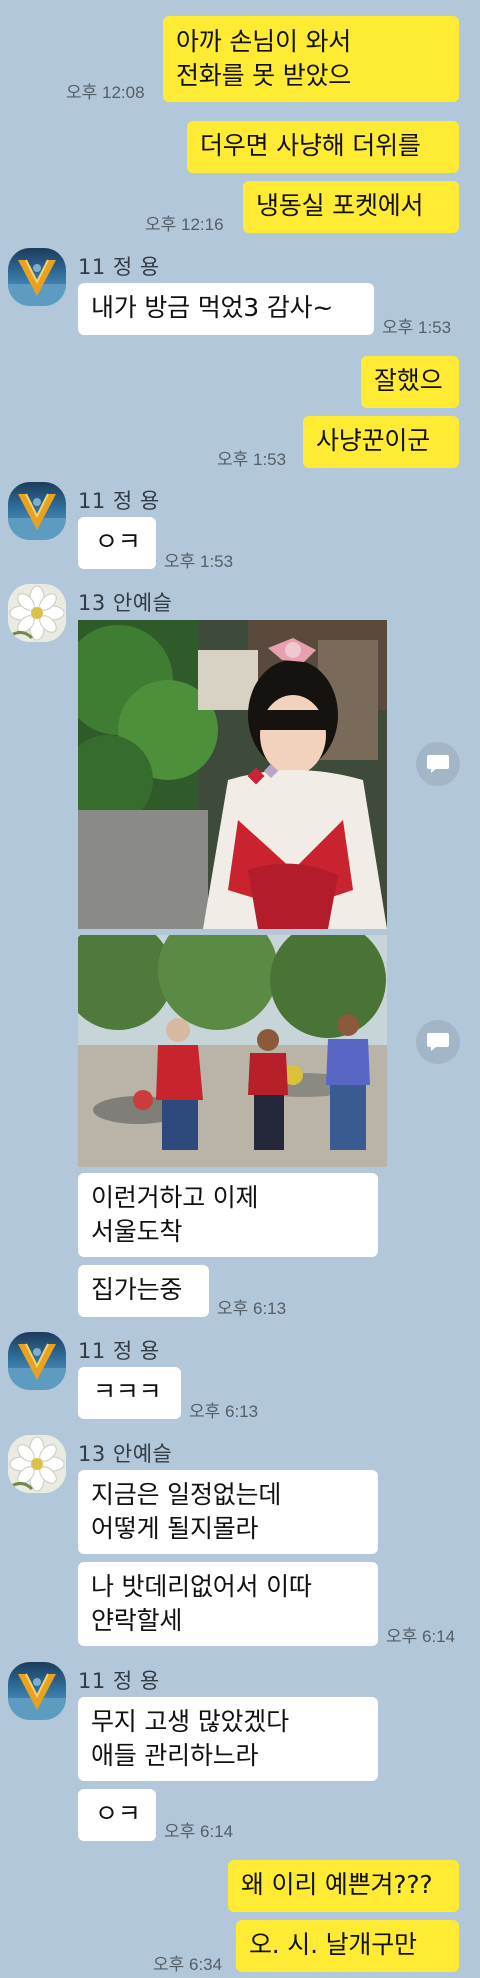 The width and height of the screenshot is (480, 1978). Describe the element at coordinates (228, 1512) in the screenshot. I see `their-message: 지금은 일정없는데 어떻게 될지몰라` at that location.